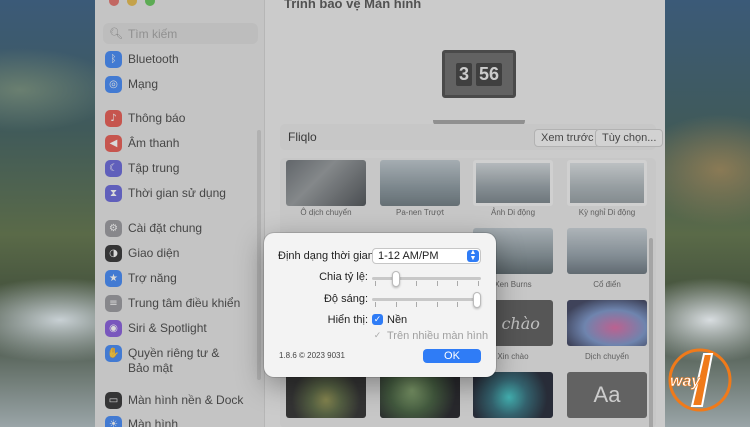 This screenshot has height=427, width=750. I want to click on sidebar-item-siri: ◉ Siri & Spotlight, so click(156, 328).